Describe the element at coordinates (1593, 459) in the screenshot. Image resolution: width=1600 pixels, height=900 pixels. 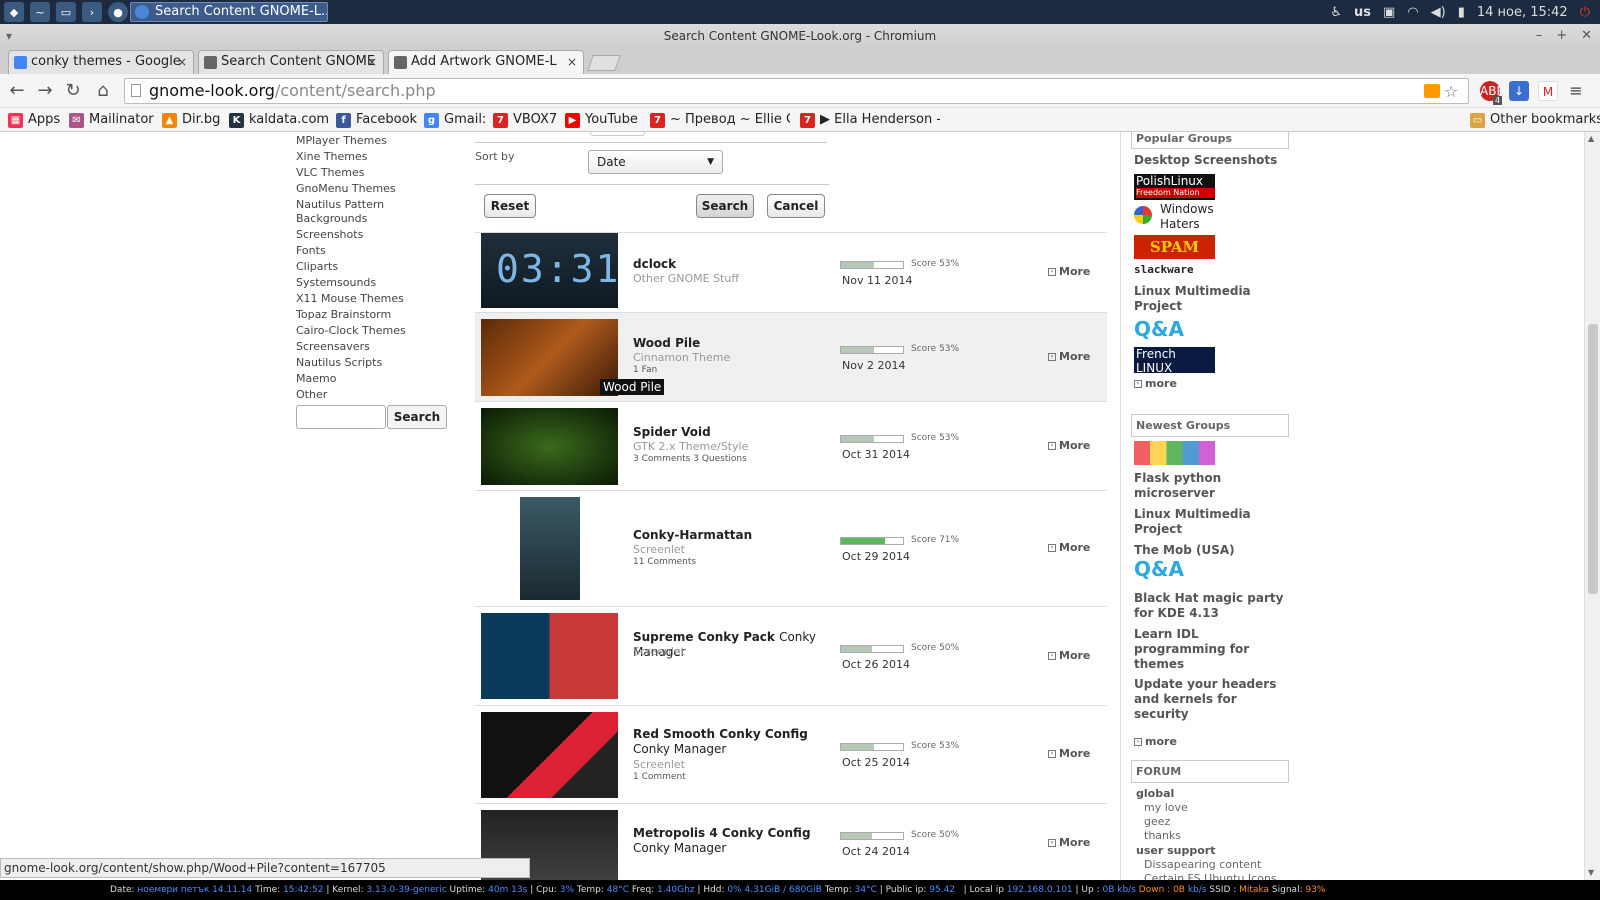
I see `scrollbar-thumb` at that location.